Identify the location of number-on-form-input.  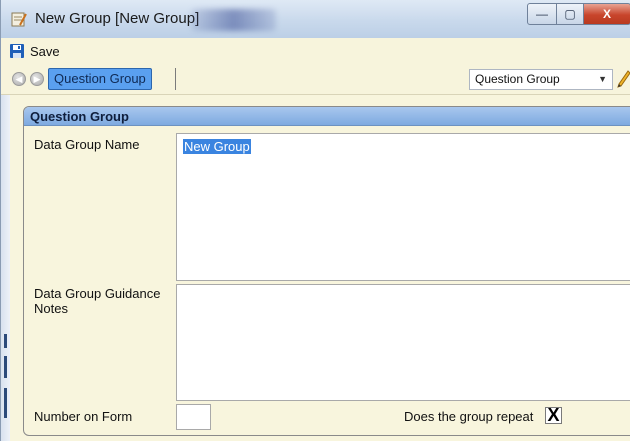
(193, 417).